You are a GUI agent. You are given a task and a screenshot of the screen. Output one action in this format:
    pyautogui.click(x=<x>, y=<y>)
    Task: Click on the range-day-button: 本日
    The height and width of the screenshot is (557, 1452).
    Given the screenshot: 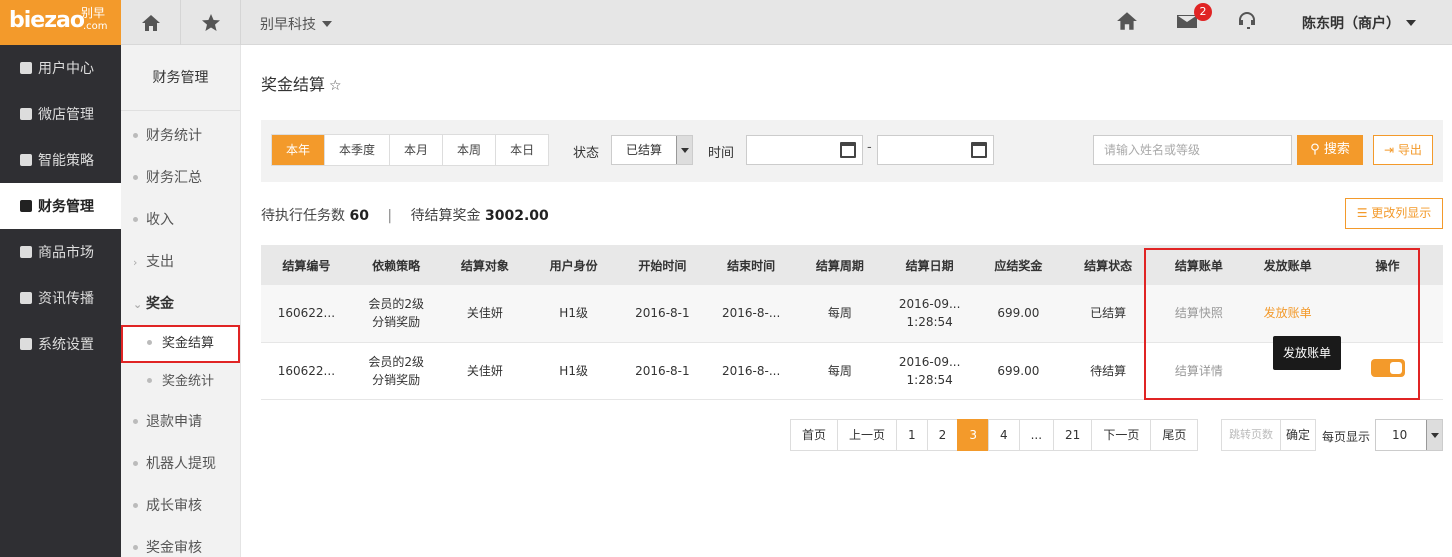 What is the action you would take?
    pyautogui.click(x=522, y=150)
    